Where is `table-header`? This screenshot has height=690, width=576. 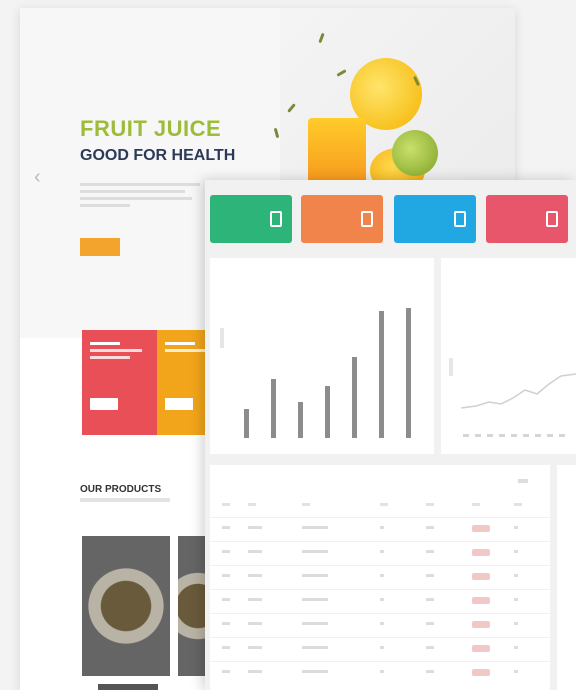
table-header is located at coordinates (380, 506).